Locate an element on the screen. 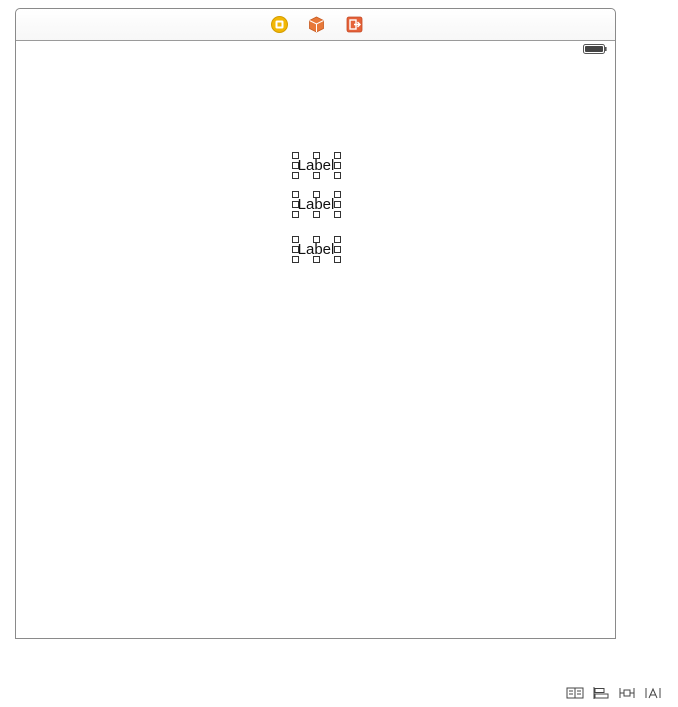 The image size is (678, 707). align-icon is located at coordinates (601, 693).